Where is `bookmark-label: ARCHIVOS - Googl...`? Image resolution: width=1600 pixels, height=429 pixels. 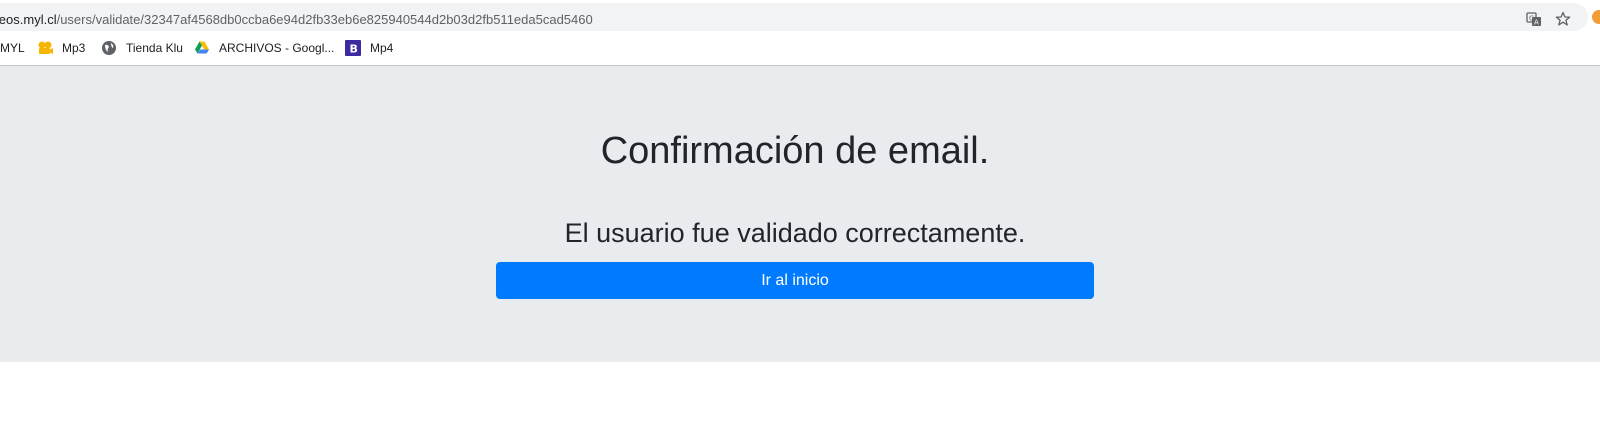
bookmark-label: ARCHIVOS - Googl... is located at coordinates (277, 48).